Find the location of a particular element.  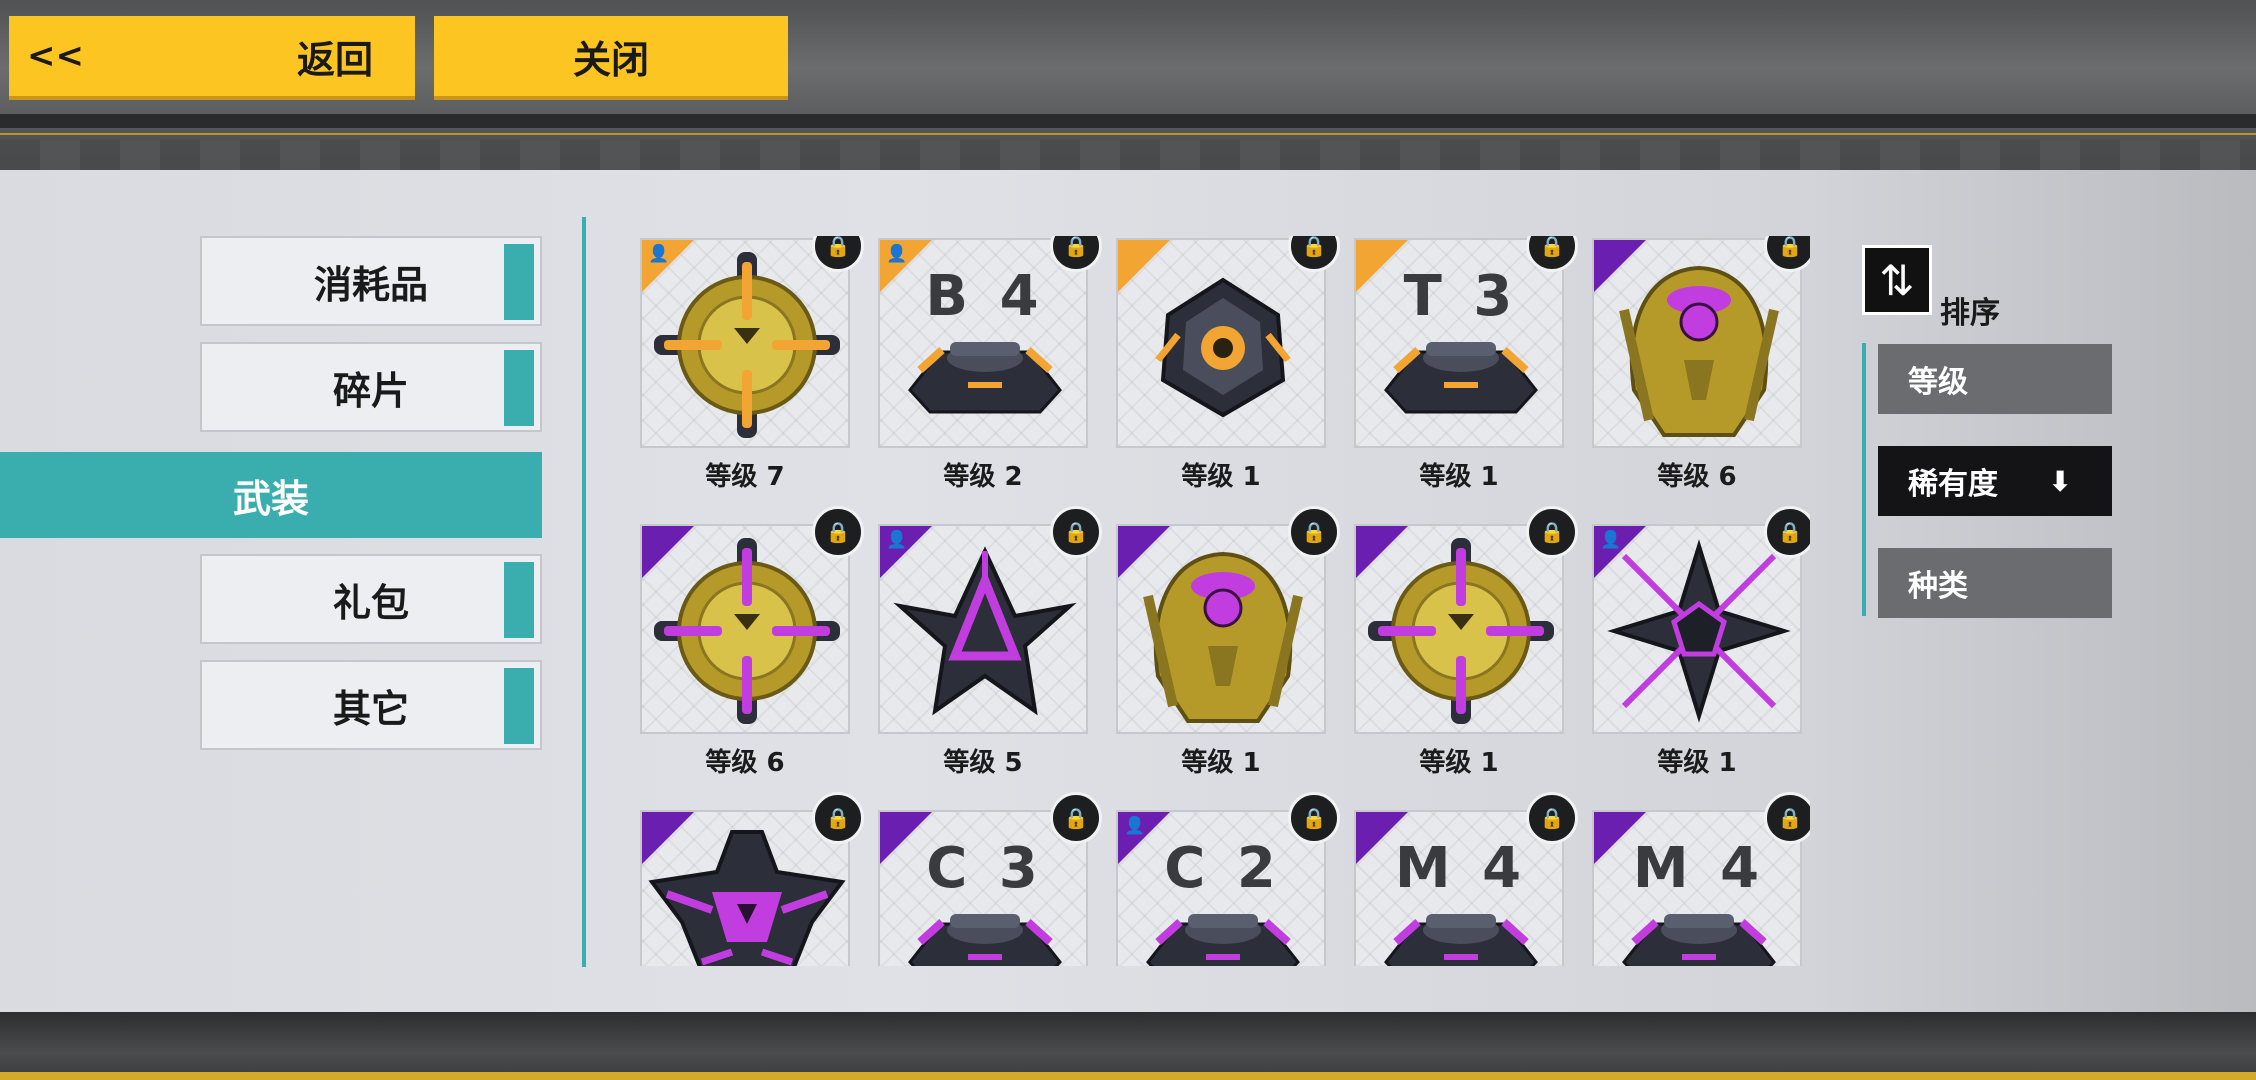

item-code: T 3 is located at coordinates (1461, 296).